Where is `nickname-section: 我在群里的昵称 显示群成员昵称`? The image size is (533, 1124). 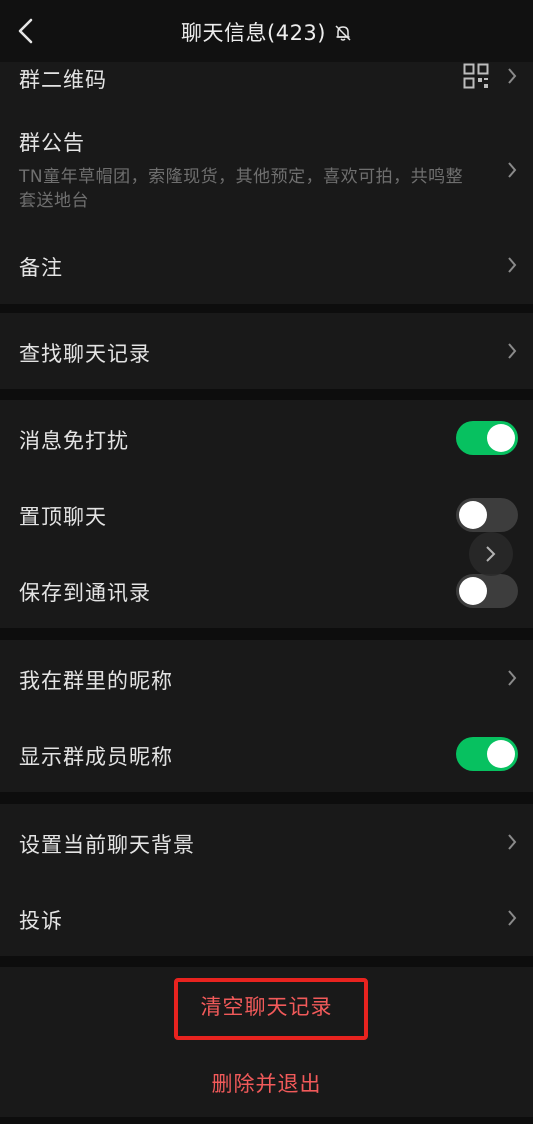
nickname-section: 我在群里的昵称 显示群成员昵称 is located at coordinates (266, 716).